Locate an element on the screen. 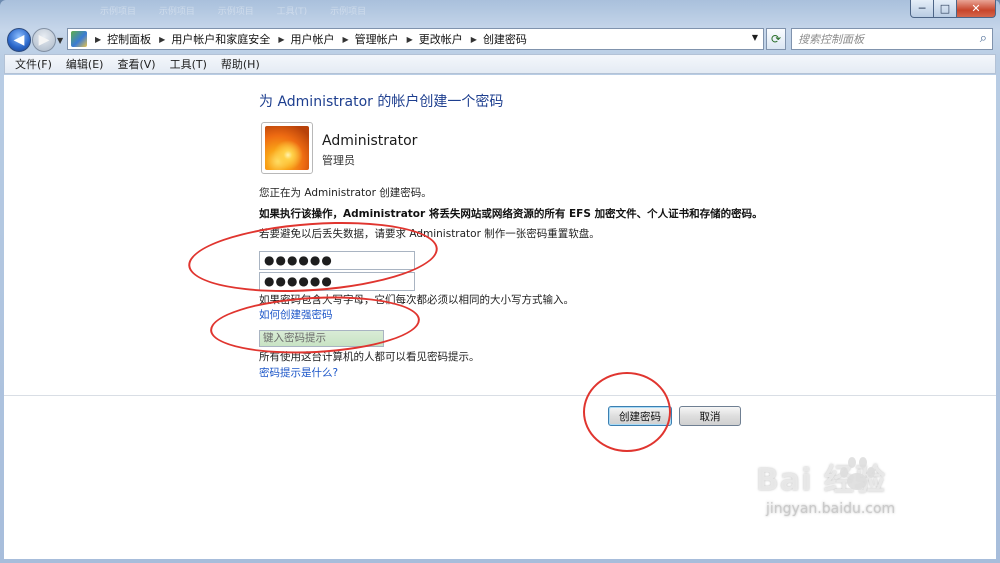  menu-tools: 工具(T) is located at coordinates (188, 64).